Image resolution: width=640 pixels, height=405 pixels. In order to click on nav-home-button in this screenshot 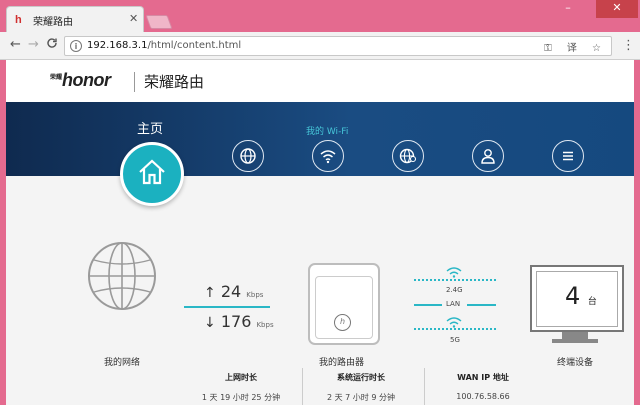, I will do `click(152, 174)`.